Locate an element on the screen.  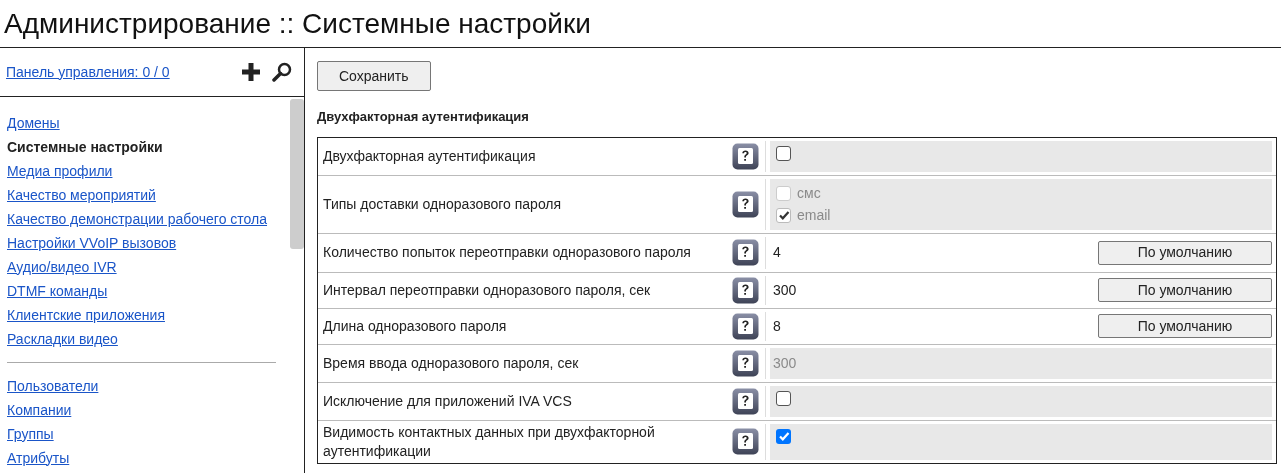
setting-label: Интервал переотправки одноразового пароля, сек is located at coordinates (487, 290).